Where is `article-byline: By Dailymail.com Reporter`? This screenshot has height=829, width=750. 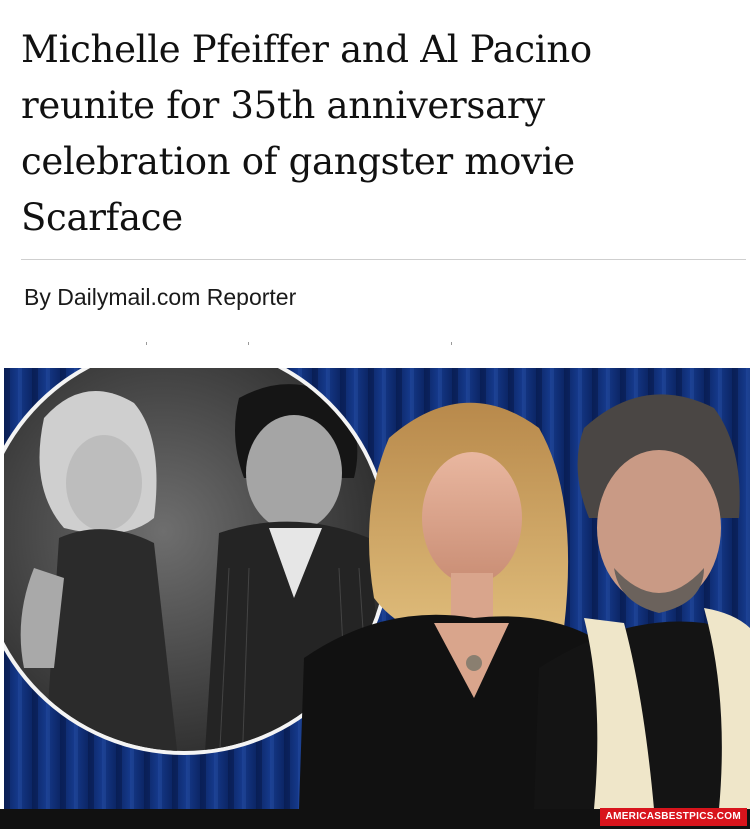
article-byline: By Dailymail.com Reporter is located at coordinates (160, 297).